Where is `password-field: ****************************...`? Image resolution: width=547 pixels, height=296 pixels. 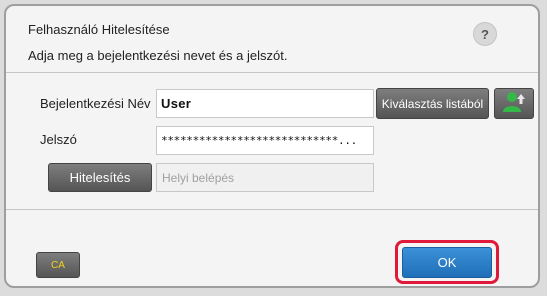 password-field: ****************************... is located at coordinates (265, 140).